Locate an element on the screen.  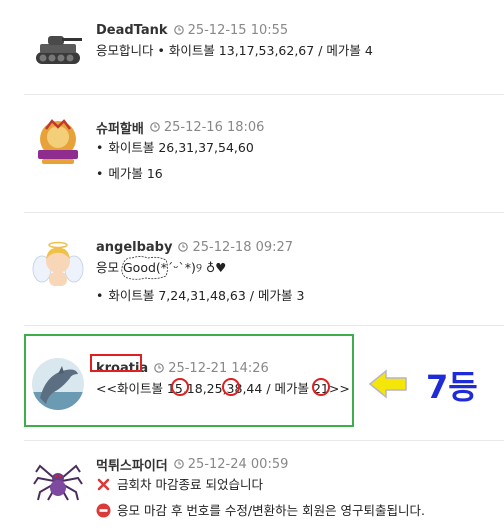
comment-date: 25-12-24 00:59 is located at coordinates (238, 464).